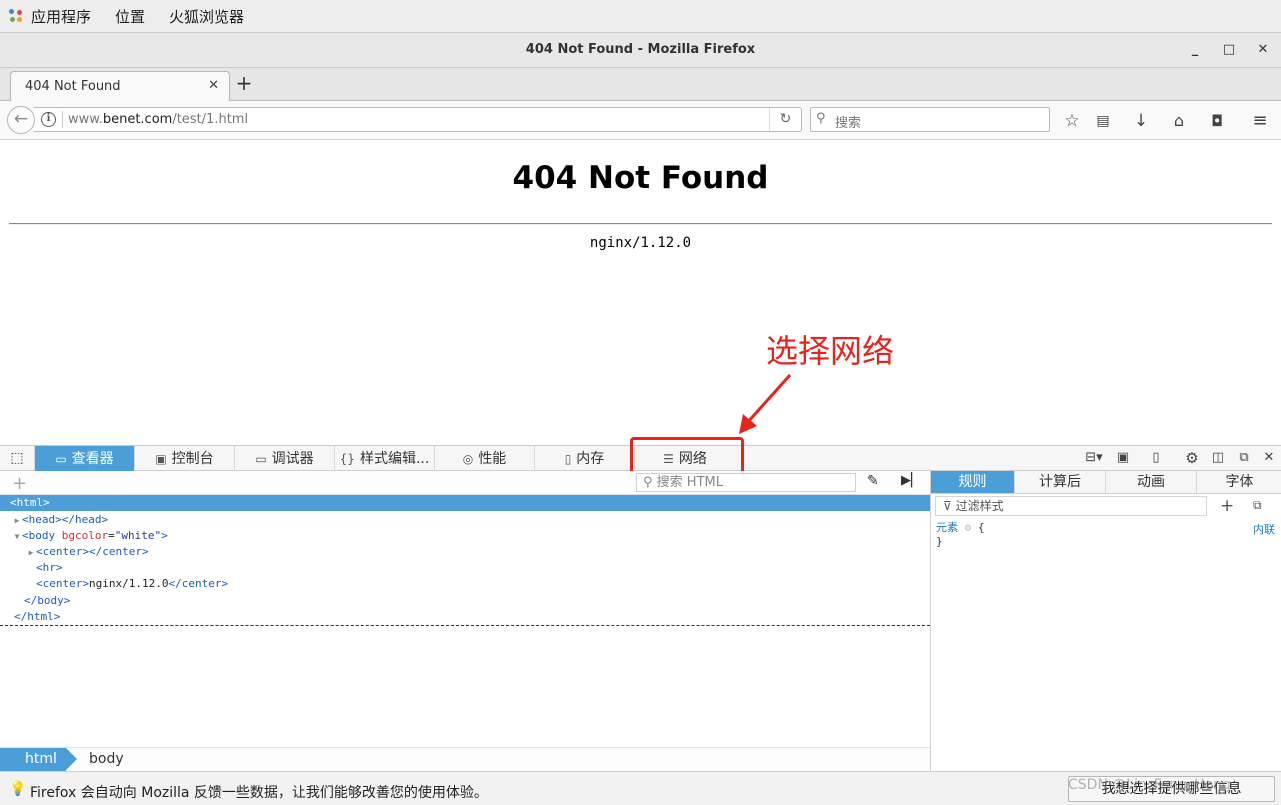 This screenshot has height=805, width=1281. Describe the element at coordinates (640, 85) in the screenshot. I see `tab-strip: 404 Not Found ✕ +` at that location.